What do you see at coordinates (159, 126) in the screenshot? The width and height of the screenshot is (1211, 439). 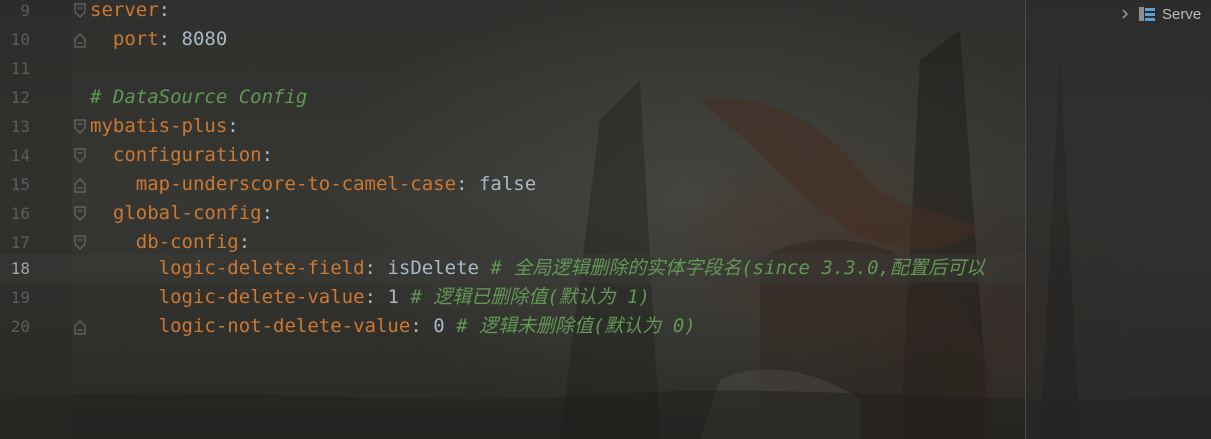 I see `yaml-key: mybatis-plus` at bounding box center [159, 126].